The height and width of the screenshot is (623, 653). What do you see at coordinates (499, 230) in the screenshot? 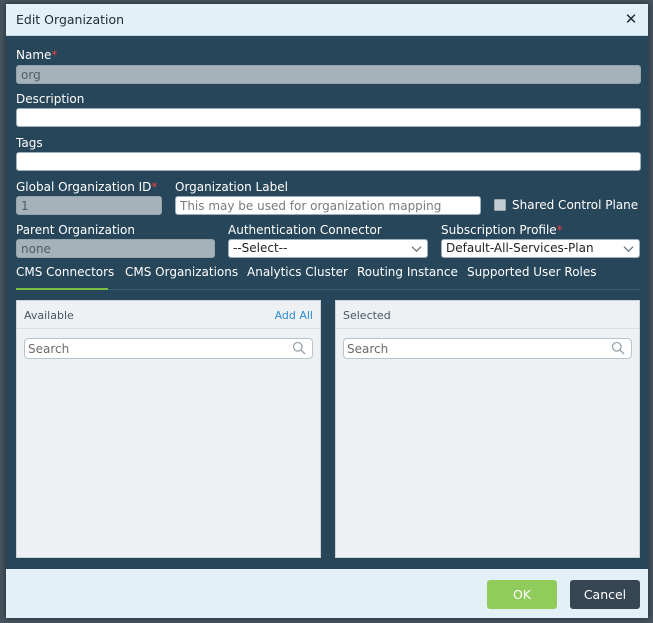
I see `subscription-profile-label-text: Subscription Profile` at bounding box center [499, 230].